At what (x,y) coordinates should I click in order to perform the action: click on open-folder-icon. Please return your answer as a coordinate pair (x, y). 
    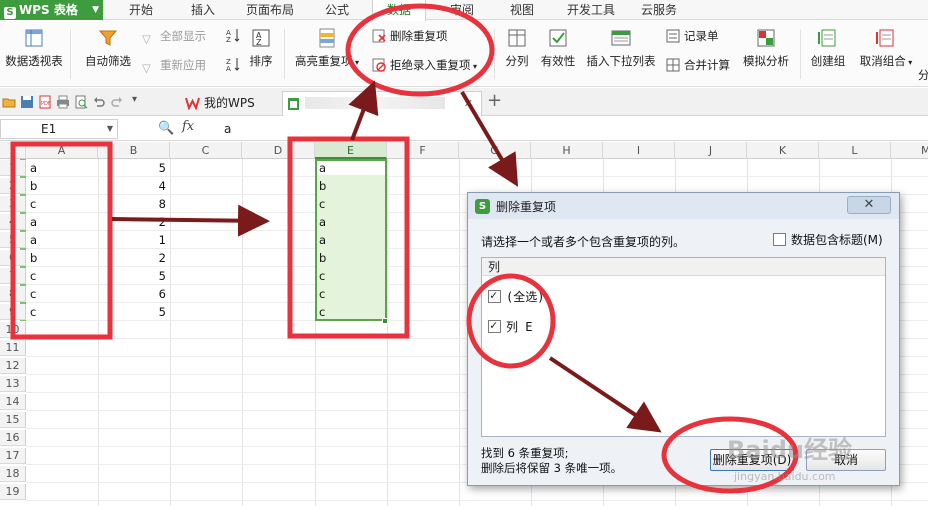
    Looking at the image, I should click on (9, 102).